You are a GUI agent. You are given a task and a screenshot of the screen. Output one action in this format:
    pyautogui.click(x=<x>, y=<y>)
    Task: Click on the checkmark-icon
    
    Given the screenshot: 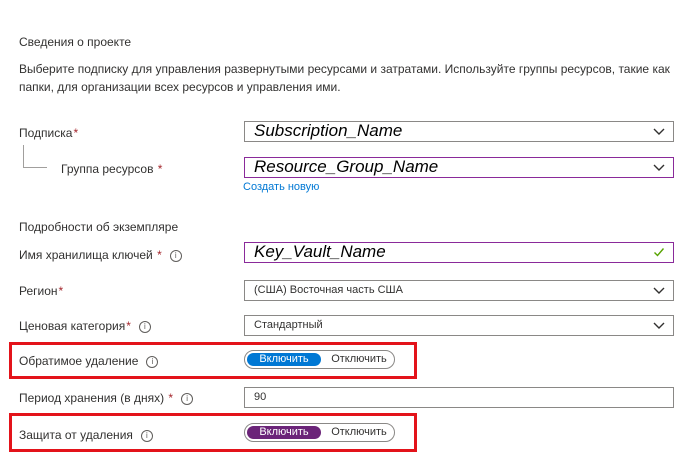 What is the action you would take?
    pyautogui.click(x=659, y=252)
    